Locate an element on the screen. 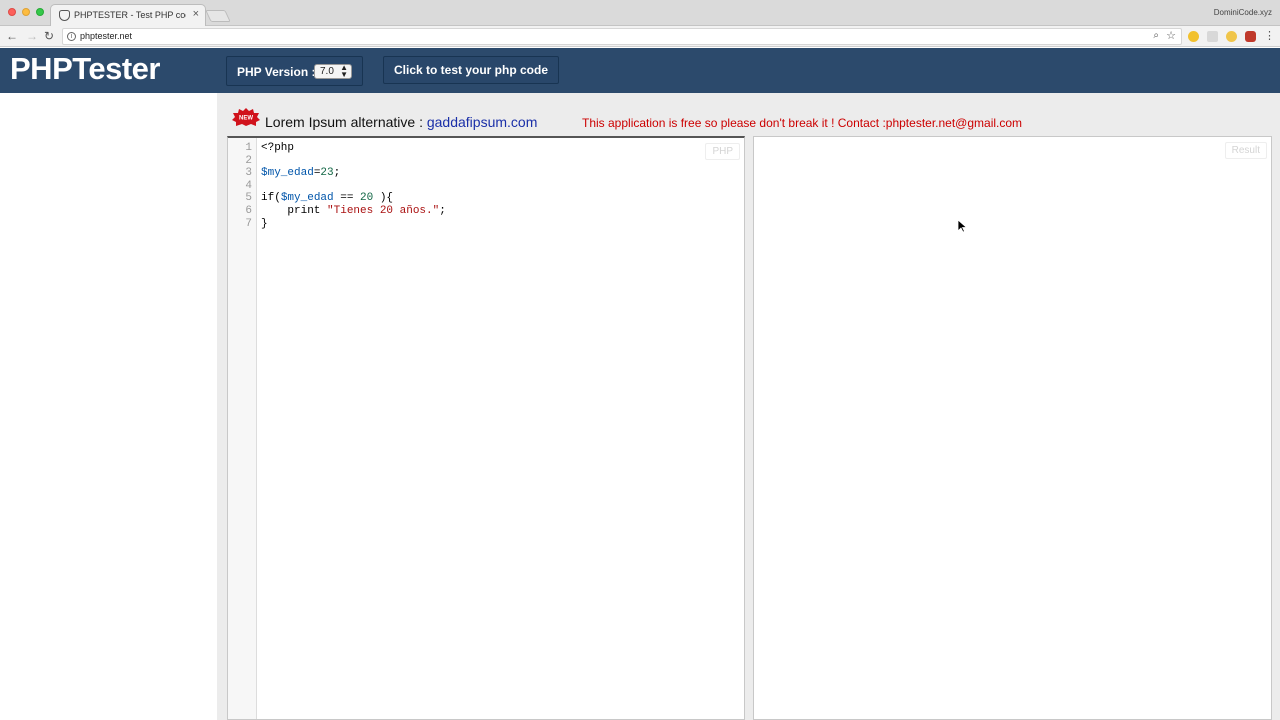 This screenshot has width=1280, height=720. site-logo: PHPTester is located at coordinates (85, 69).